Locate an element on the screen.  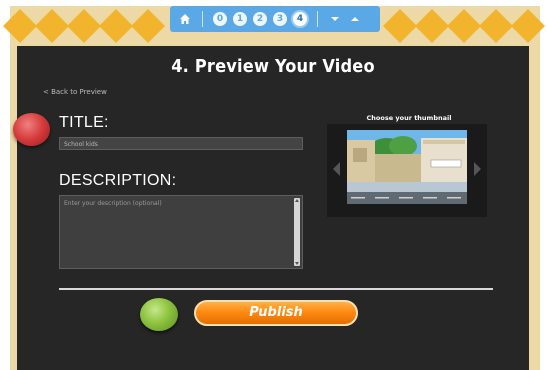
step-2-button: 2 is located at coordinates (260, 19).